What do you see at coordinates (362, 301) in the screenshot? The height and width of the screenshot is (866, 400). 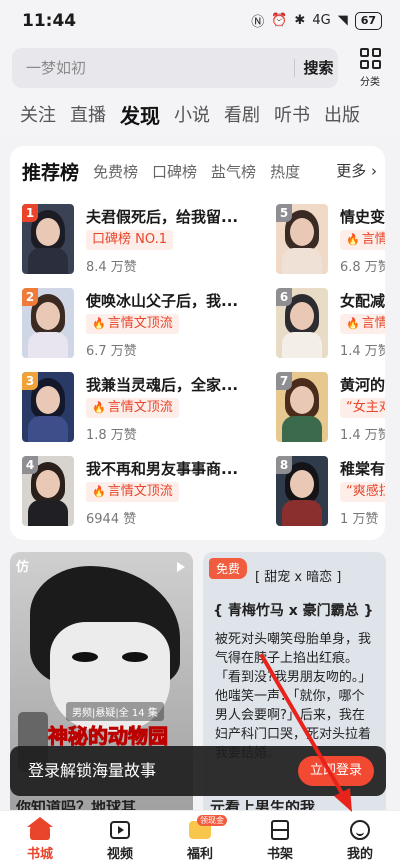 I see `book-title: 女配减肥` at bounding box center [362, 301].